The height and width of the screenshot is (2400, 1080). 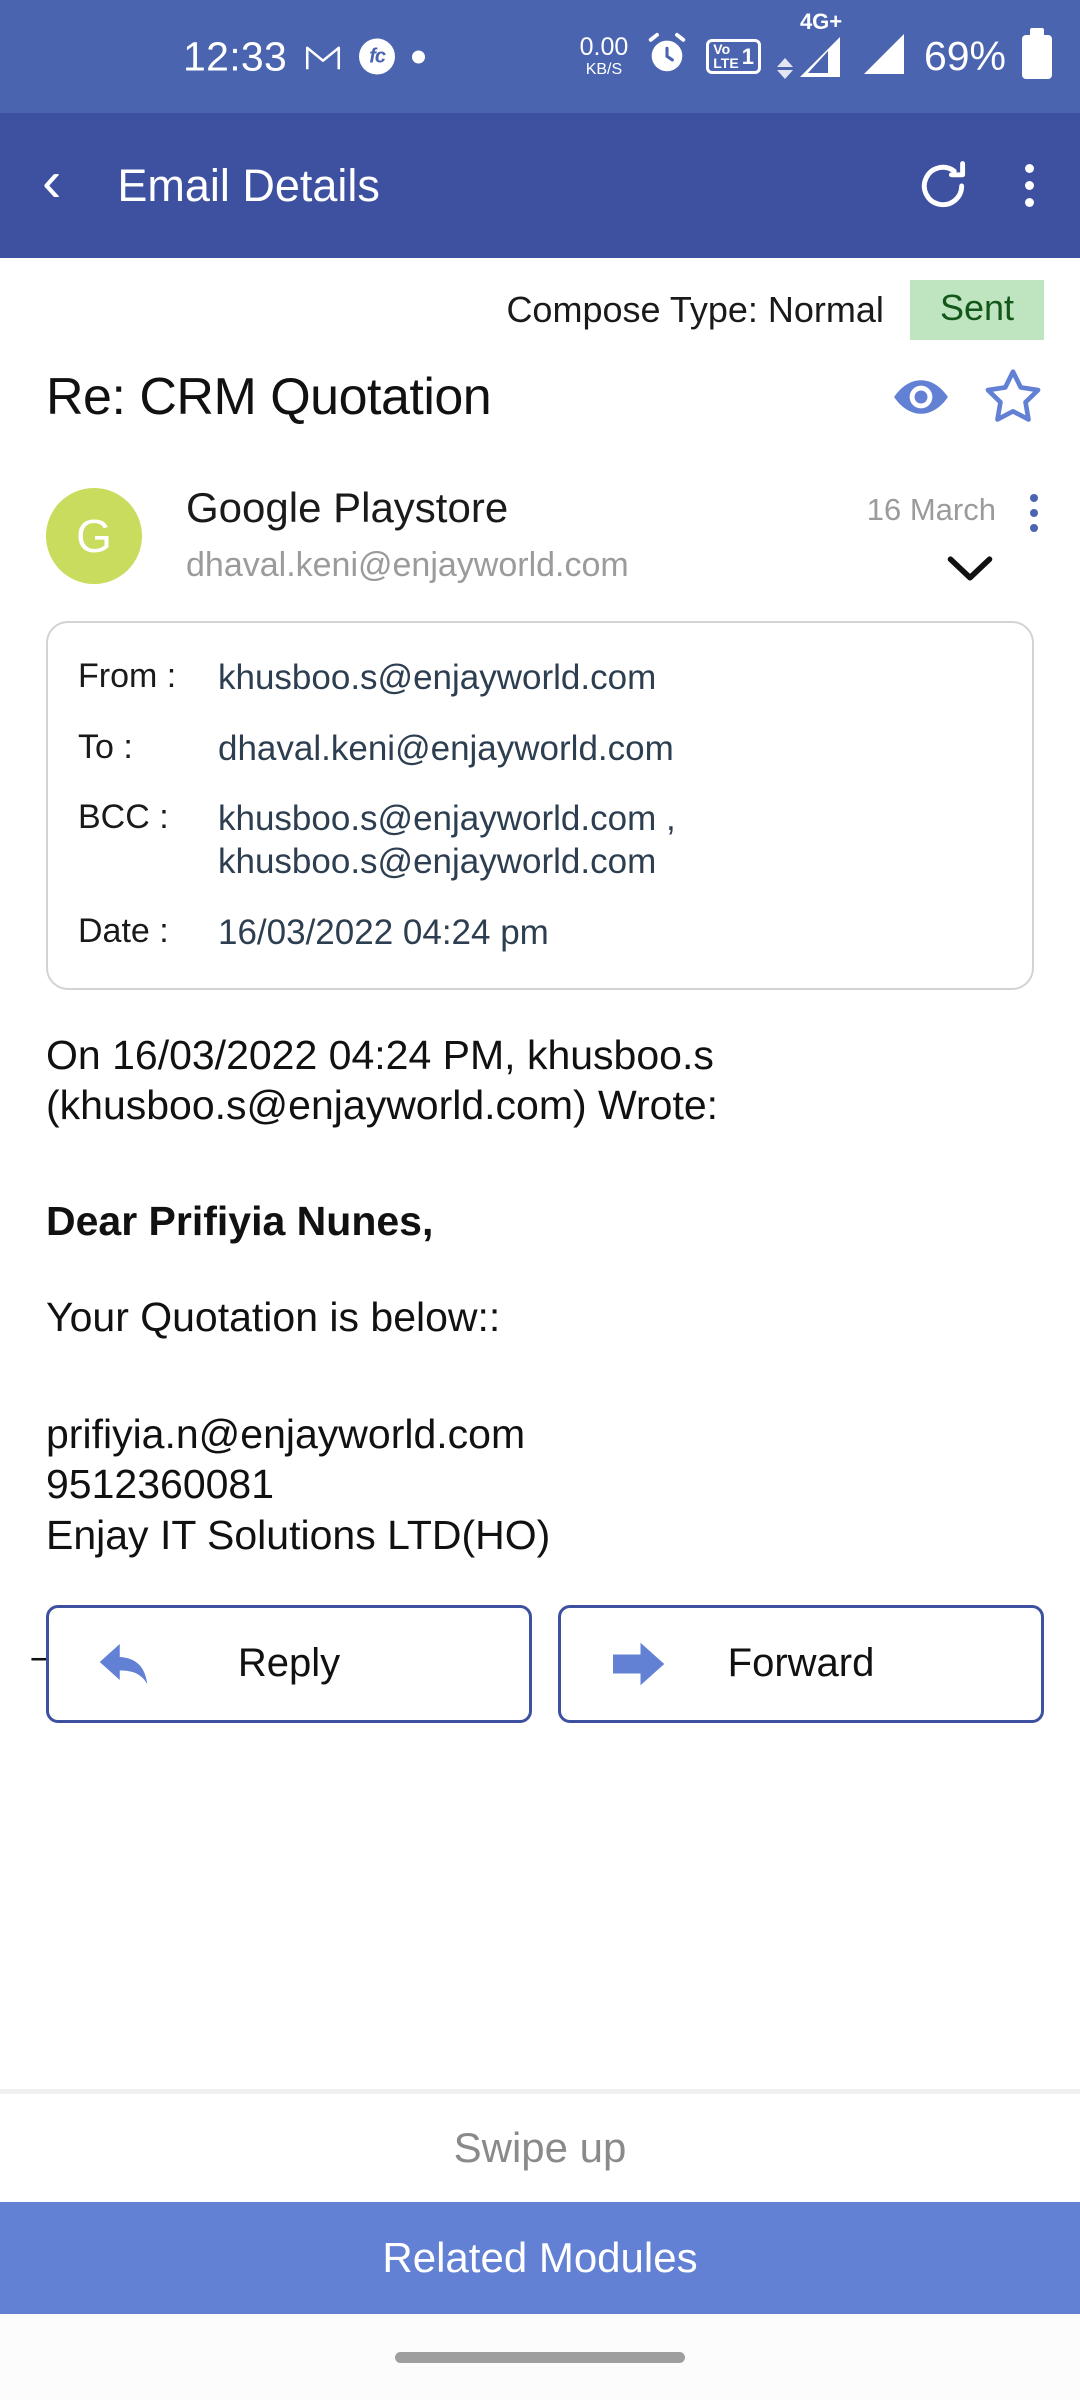 I want to click on status-bar-left: 12:33 fc, so click(x=304, y=56).